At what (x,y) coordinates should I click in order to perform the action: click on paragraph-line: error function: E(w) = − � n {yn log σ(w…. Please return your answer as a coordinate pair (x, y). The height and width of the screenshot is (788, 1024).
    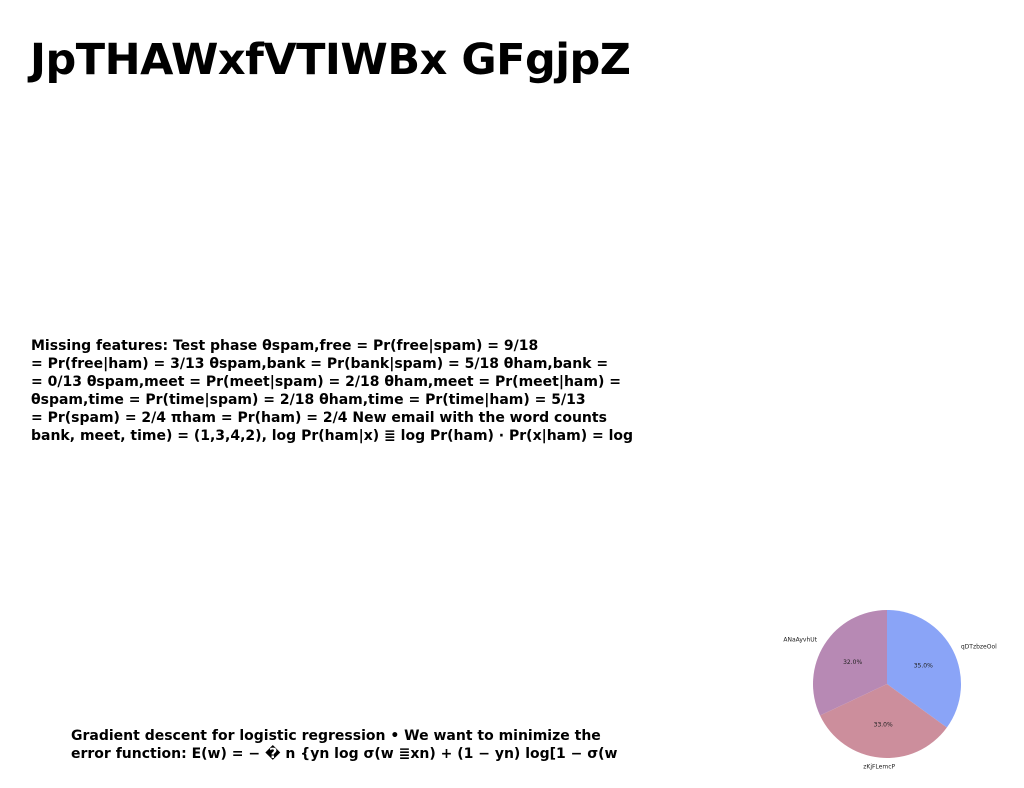
    Looking at the image, I should click on (344, 754).